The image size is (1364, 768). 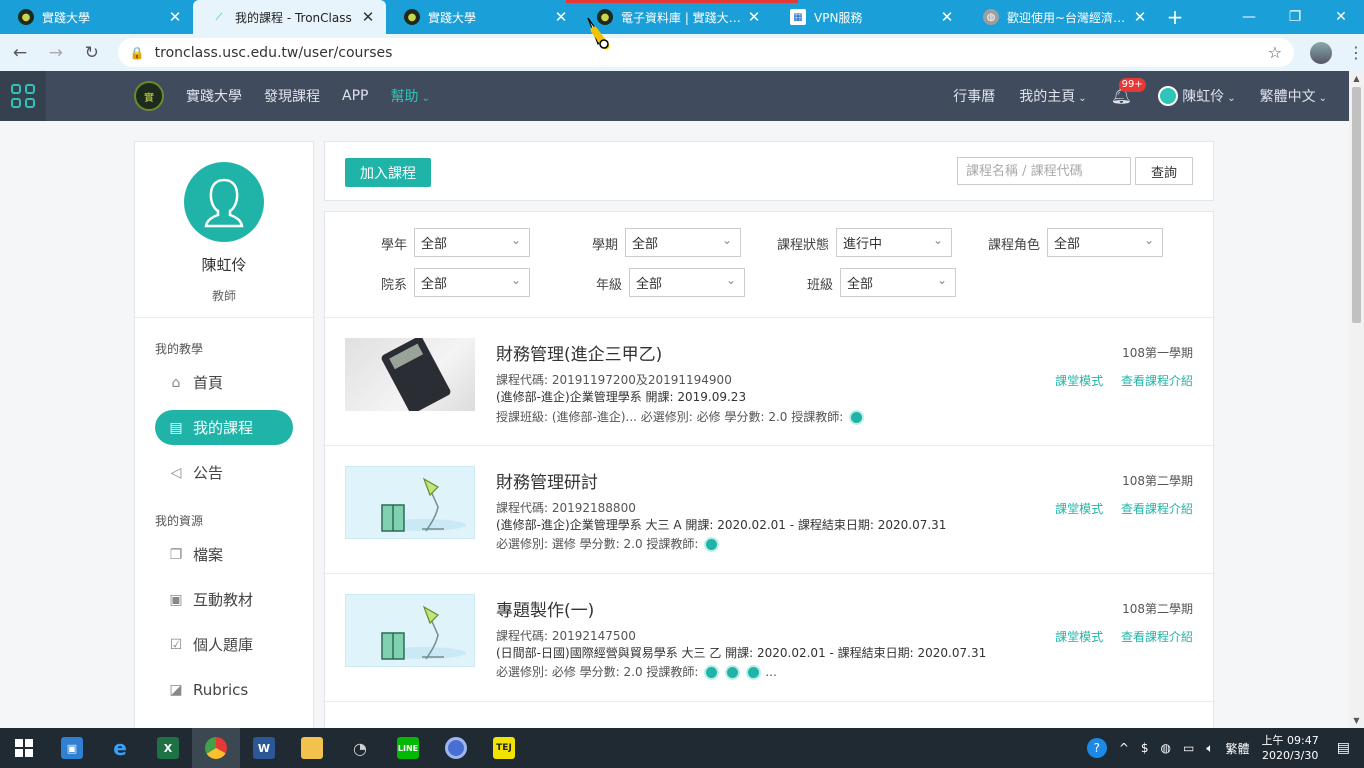 I want to click on search-button: 查詢, so click(x=1164, y=171).